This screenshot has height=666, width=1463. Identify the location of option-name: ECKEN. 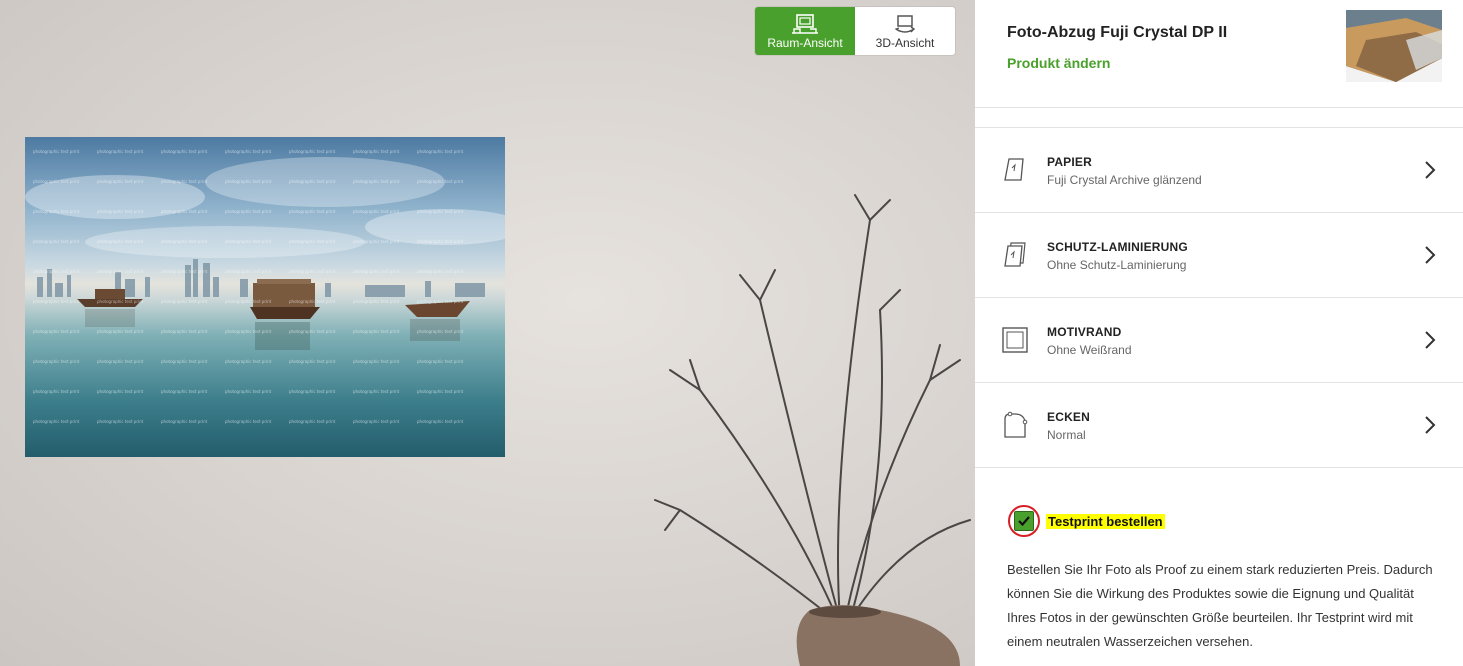
(1069, 417).